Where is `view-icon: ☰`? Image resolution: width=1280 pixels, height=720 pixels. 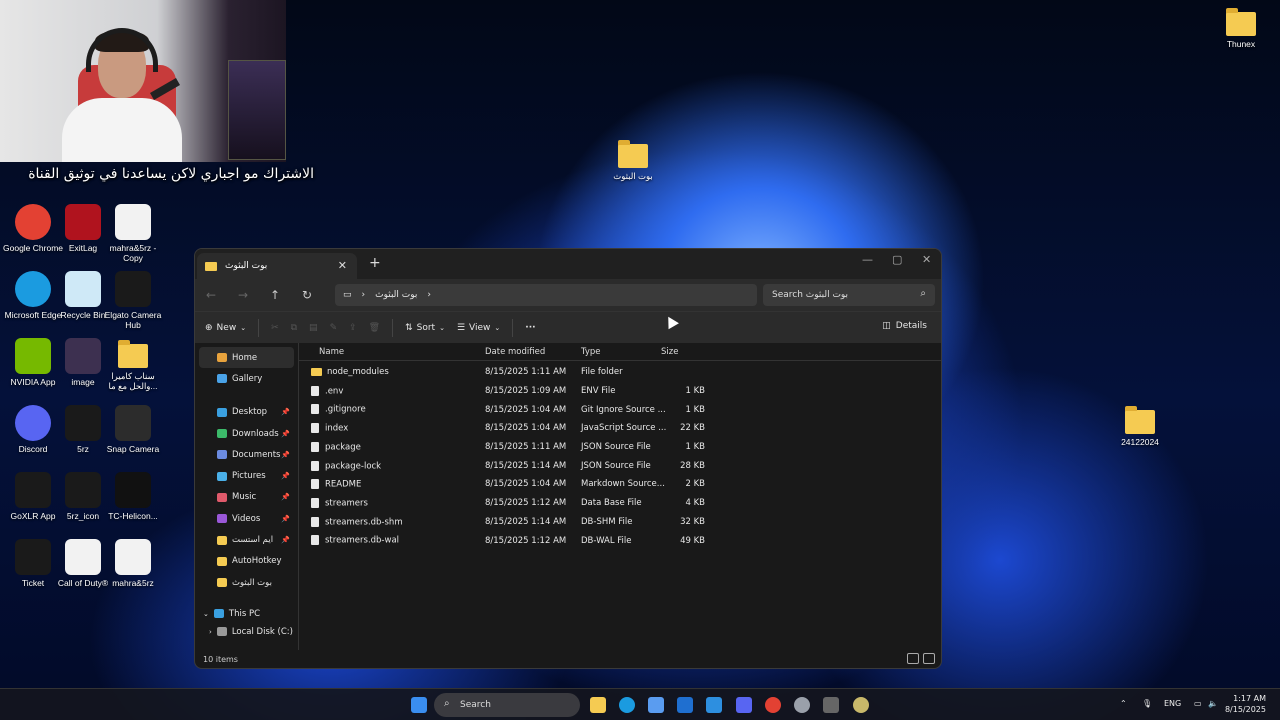 view-icon: ☰ is located at coordinates (461, 327).